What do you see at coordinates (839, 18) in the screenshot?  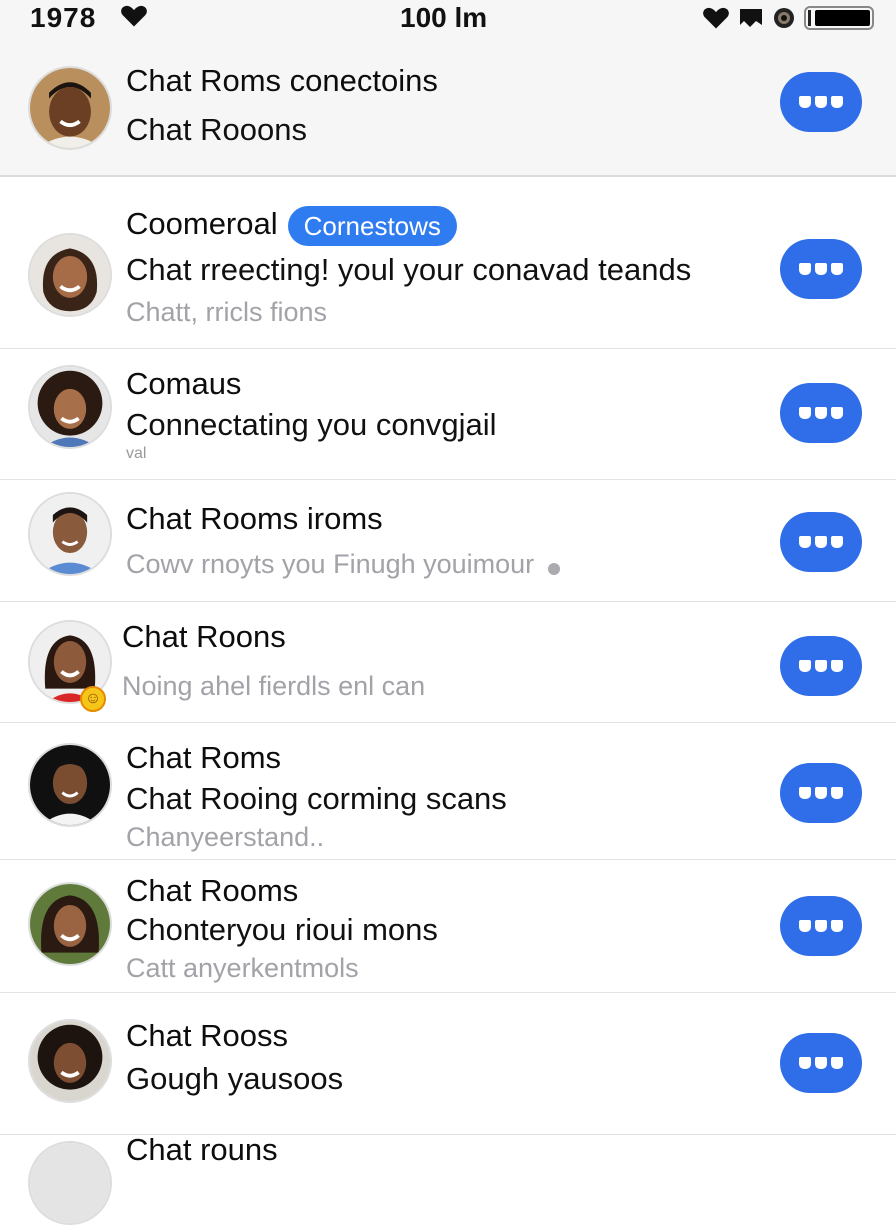 I see `battery-icon` at bounding box center [839, 18].